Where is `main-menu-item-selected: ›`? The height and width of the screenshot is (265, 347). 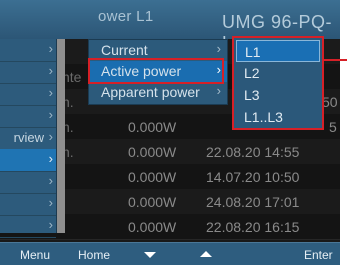 main-menu-item-selected: › is located at coordinates (28, 160).